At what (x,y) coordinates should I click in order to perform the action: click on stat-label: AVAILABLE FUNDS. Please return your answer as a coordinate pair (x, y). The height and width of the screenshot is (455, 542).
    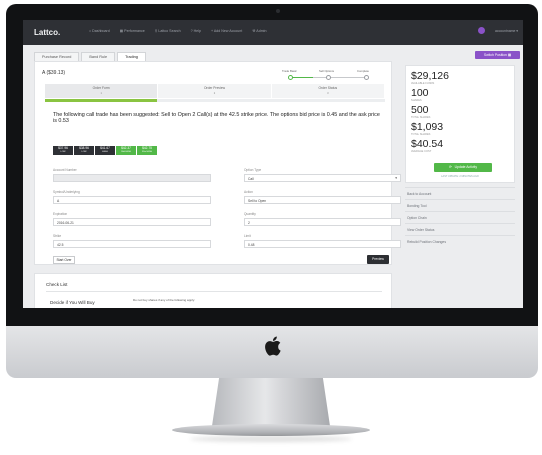
    Looking at the image, I should click on (423, 83).